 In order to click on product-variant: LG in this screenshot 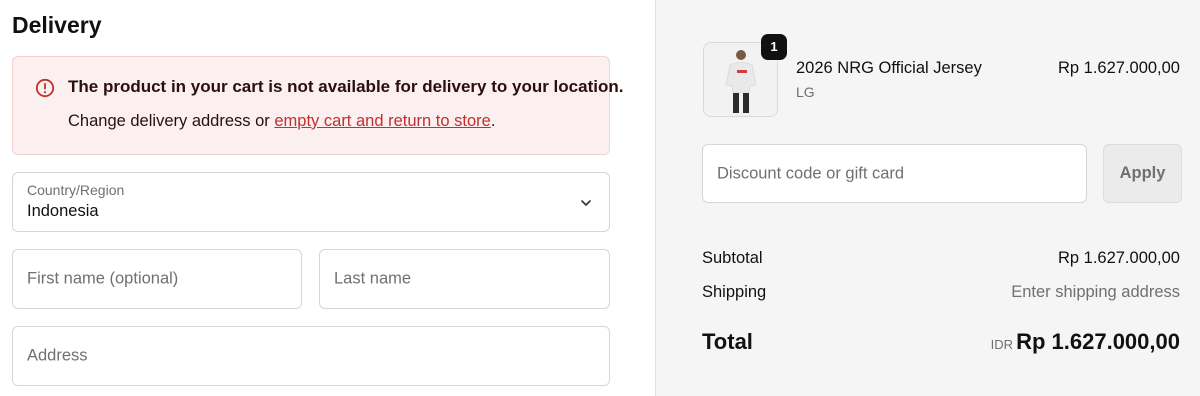, I will do `click(805, 92)`.